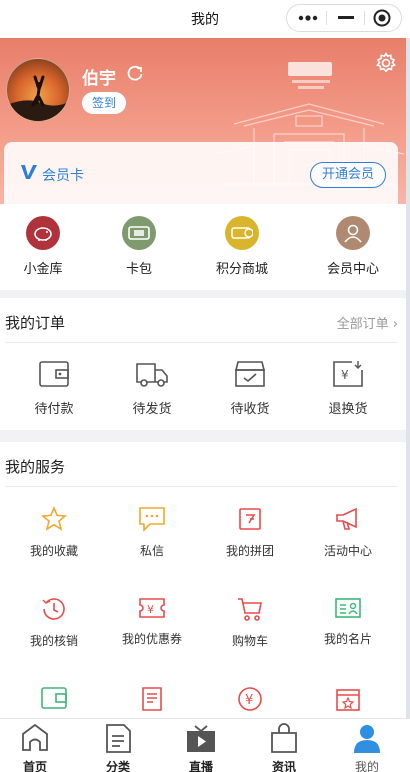 The width and height of the screenshot is (410, 772). I want to click on home-icon, so click(35, 737).